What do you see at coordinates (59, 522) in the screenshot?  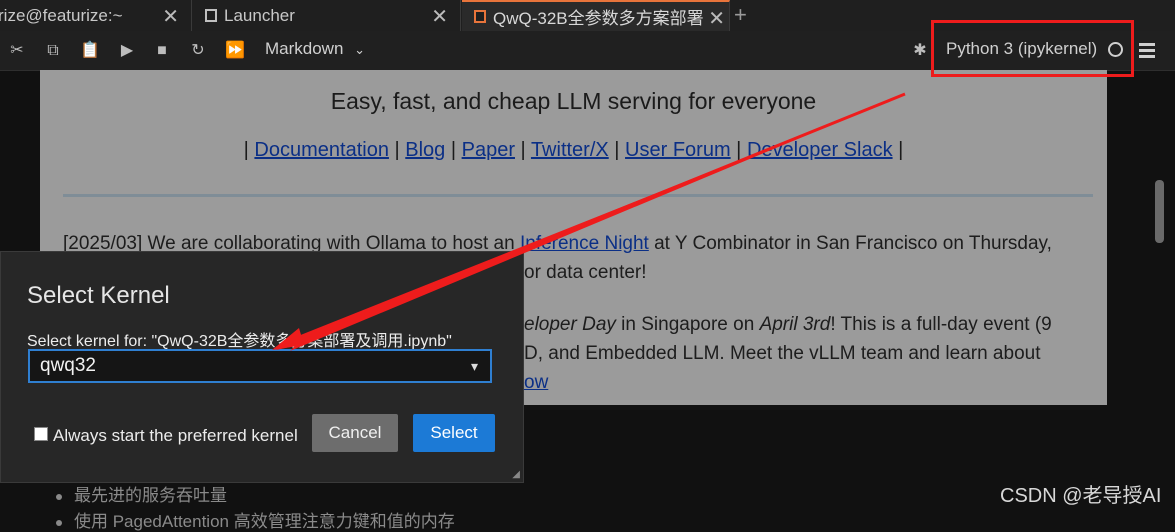 I see `bullet-dot` at bounding box center [59, 522].